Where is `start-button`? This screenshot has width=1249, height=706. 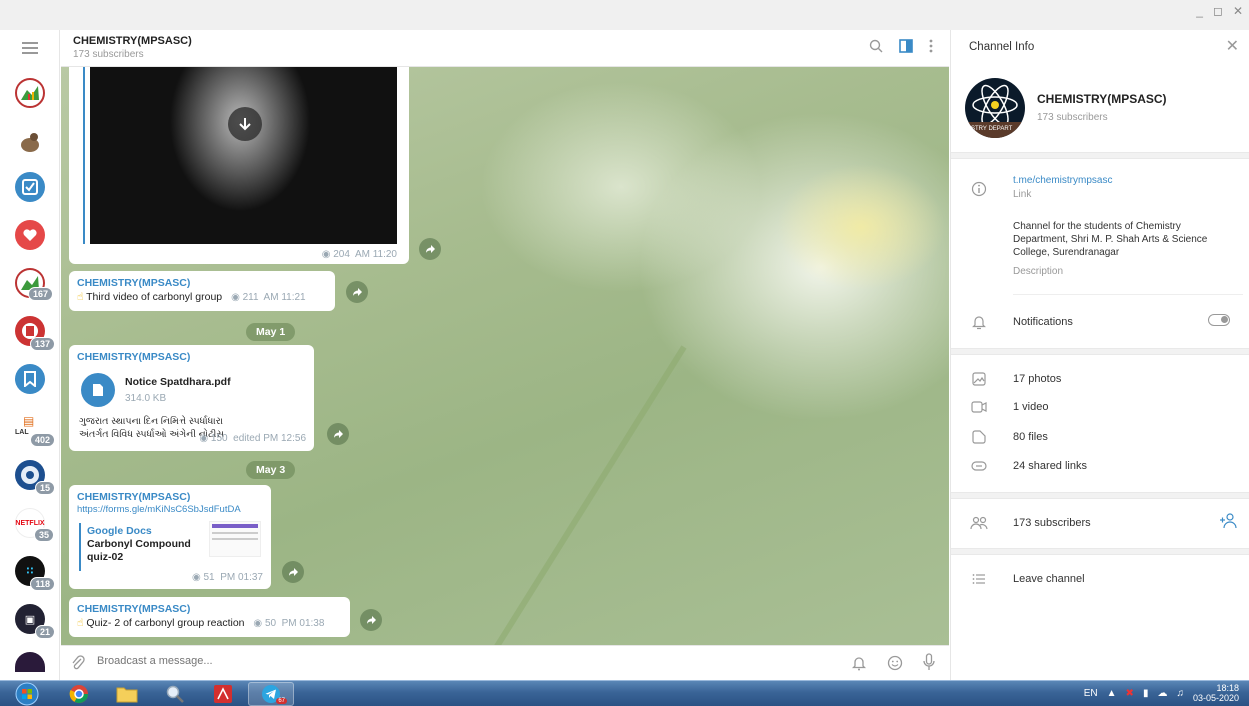
start-button is located at coordinates (27, 694).